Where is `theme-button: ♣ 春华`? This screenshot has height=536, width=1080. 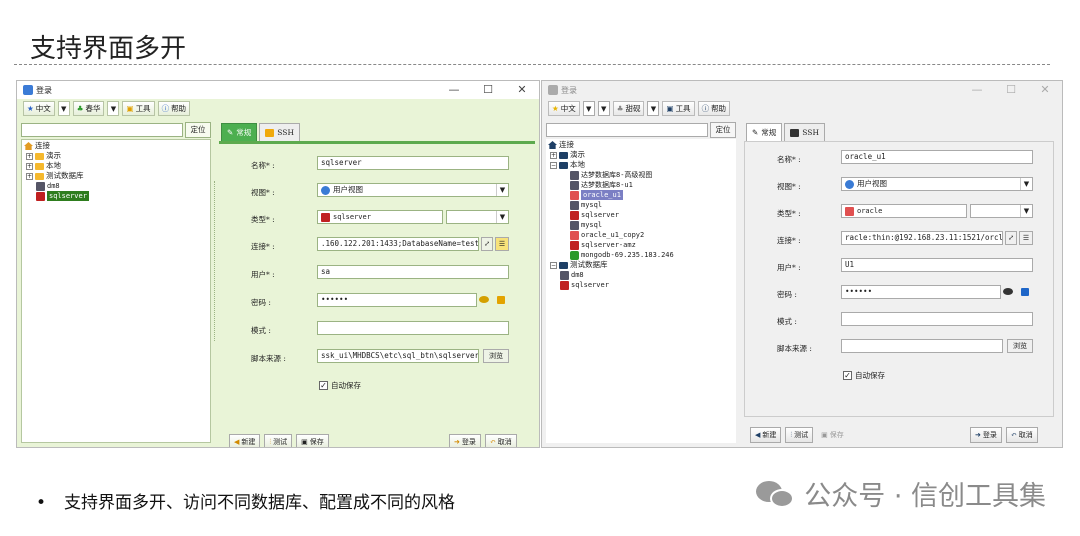
theme-button: ♣ 春华 is located at coordinates (88, 108).